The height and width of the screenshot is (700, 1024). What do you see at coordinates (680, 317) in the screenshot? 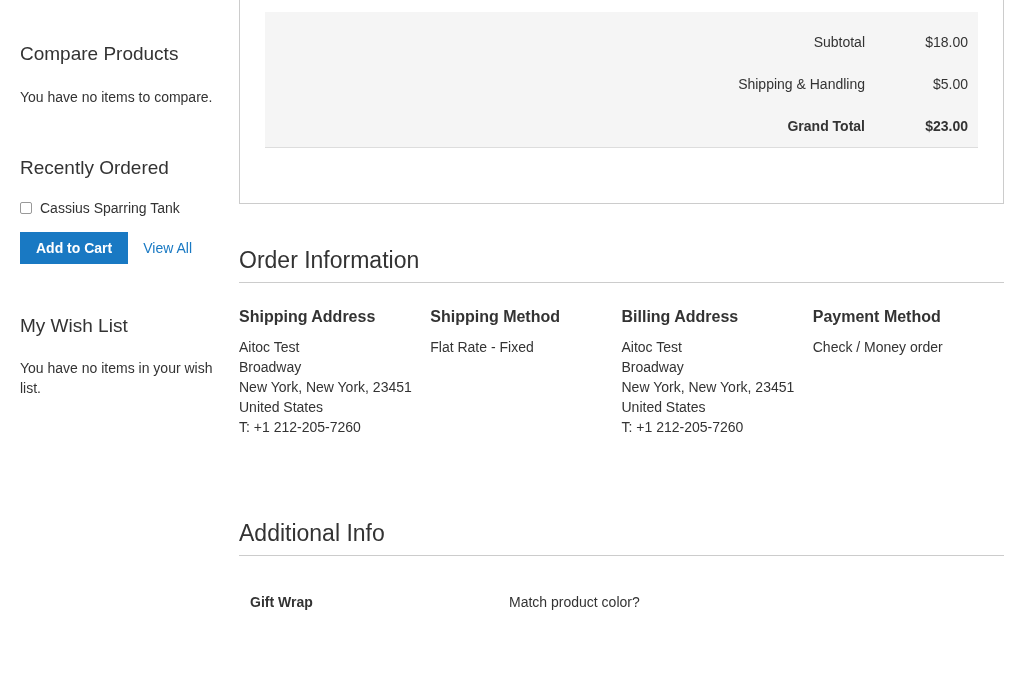
I see `column-heading: Billing Address` at bounding box center [680, 317].